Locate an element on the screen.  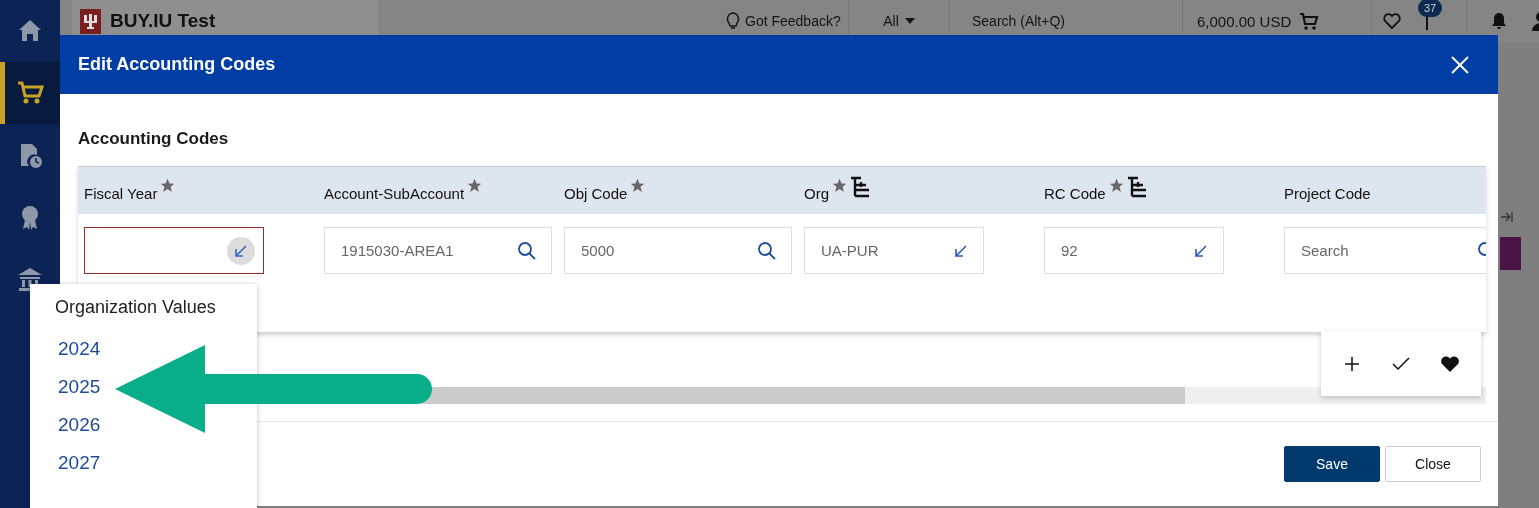
app-title: BUY.IU Test is located at coordinates (163, 21).